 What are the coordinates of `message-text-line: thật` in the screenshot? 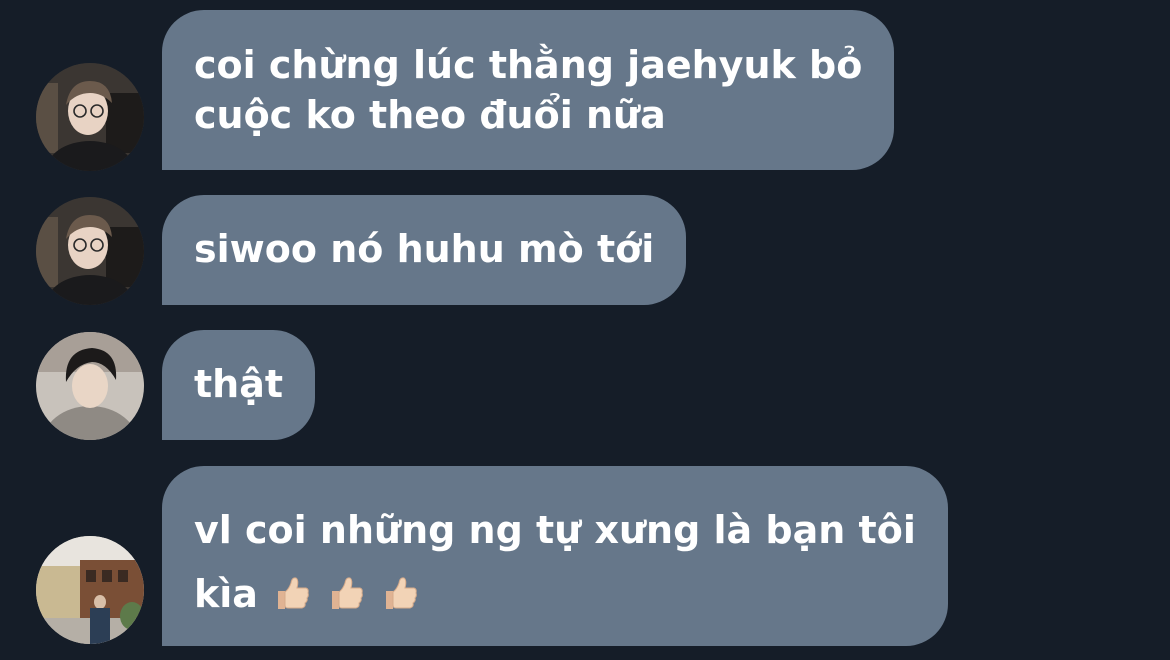 It's located at (239, 384).